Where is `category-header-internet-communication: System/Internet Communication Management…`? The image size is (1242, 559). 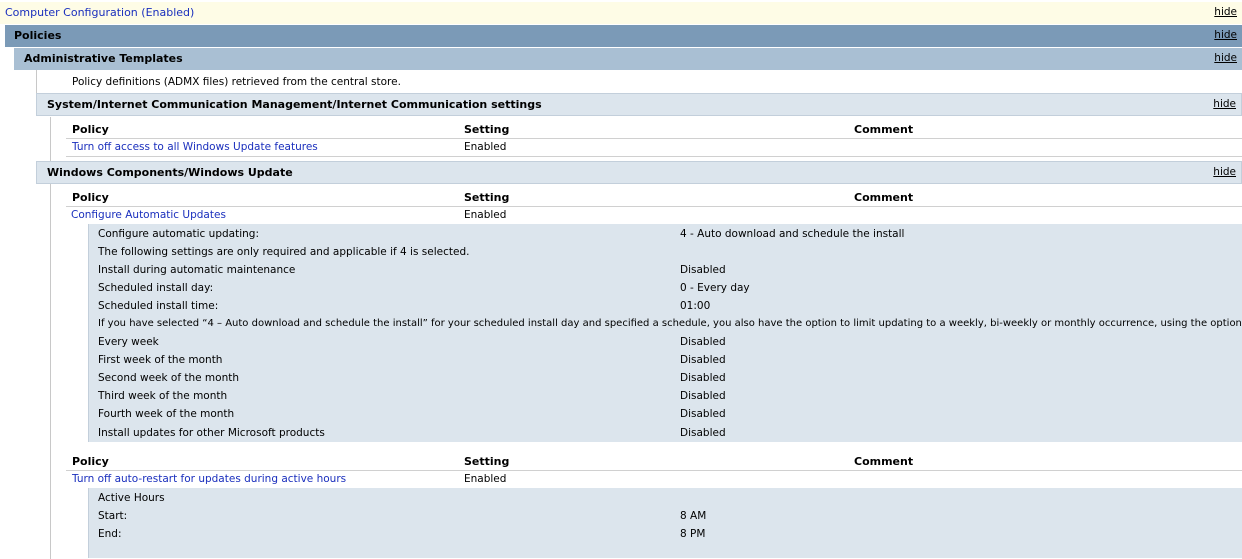 category-header-internet-communication: System/Internet Communication Management… is located at coordinates (639, 104).